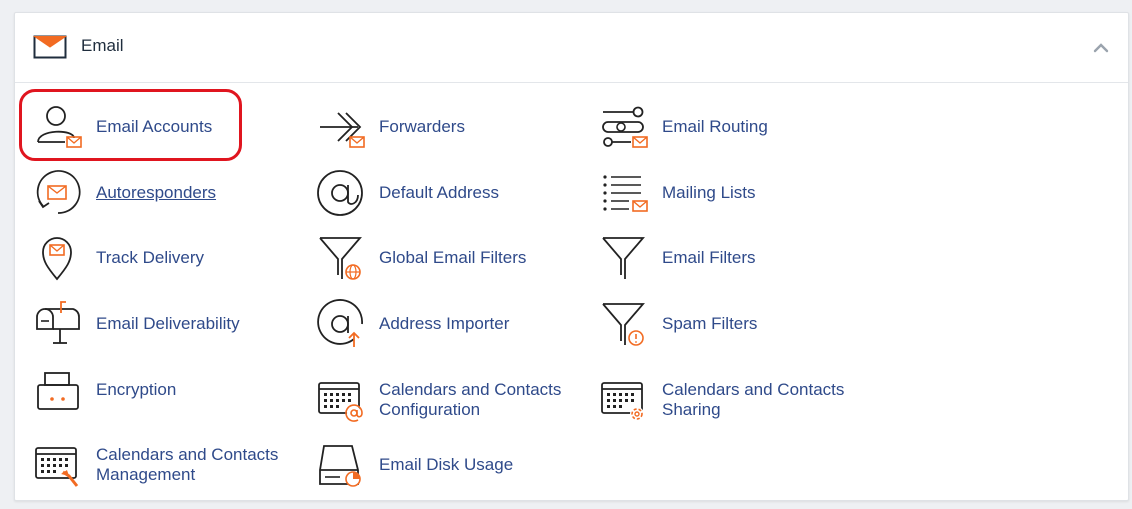 This screenshot has width=1132, height=509. What do you see at coordinates (168, 323) in the screenshot?
I see `item-label: Email Deliverability` at bounding box center [168, 323].